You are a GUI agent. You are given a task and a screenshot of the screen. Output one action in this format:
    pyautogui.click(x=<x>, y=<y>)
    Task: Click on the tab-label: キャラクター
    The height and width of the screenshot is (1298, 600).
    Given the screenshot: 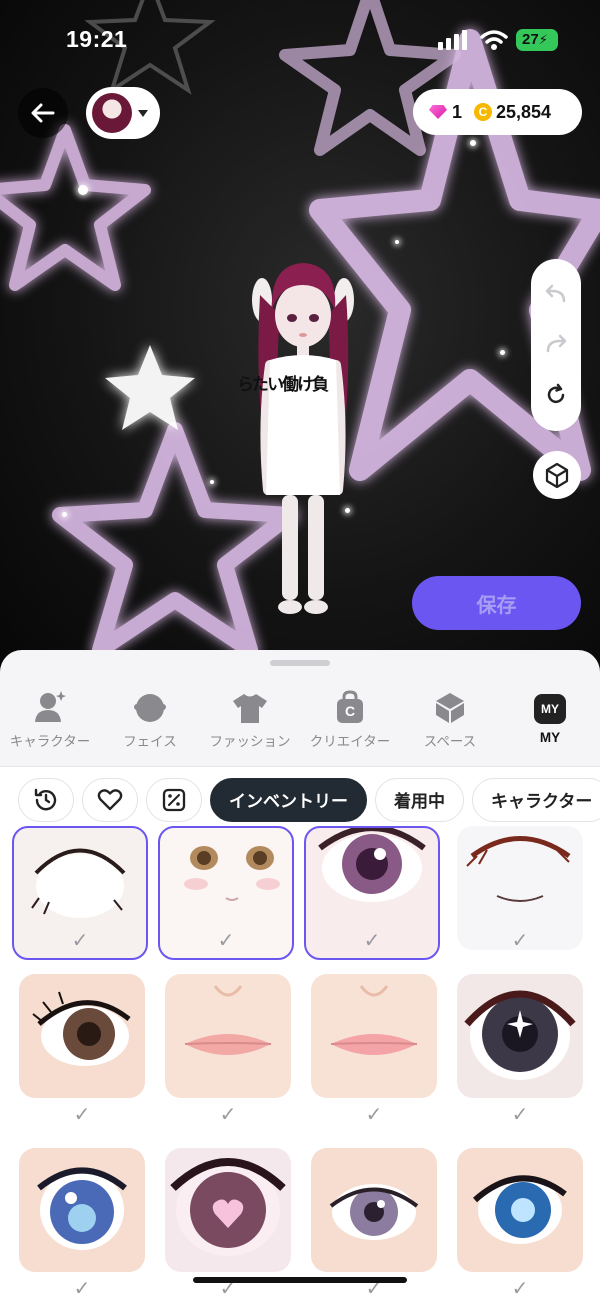 What is the action you would take?
    pyautogui.click(x=50, y=741)
    